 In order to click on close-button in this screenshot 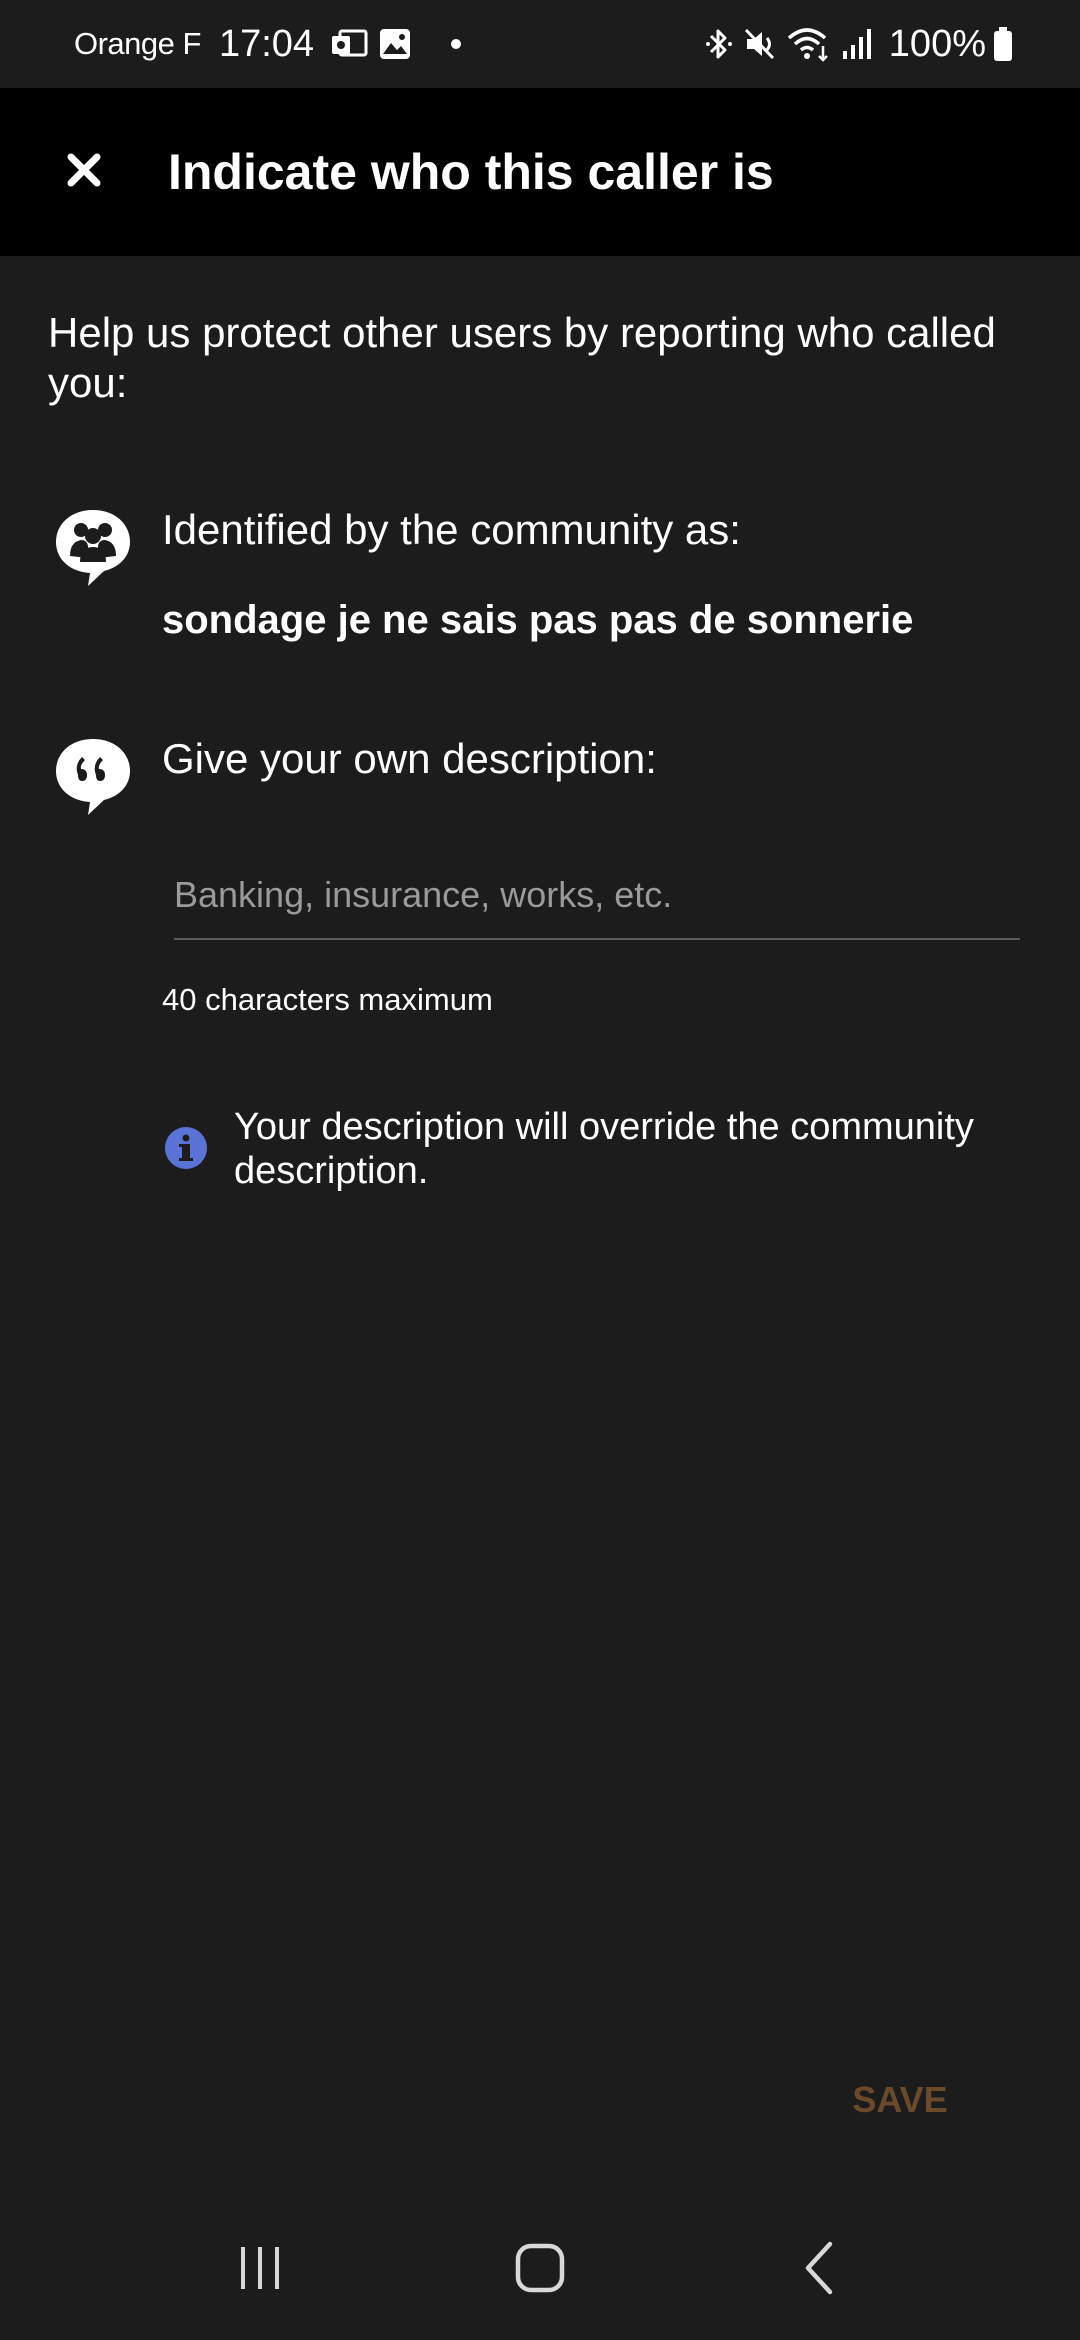, I will do `click(84, 172)`.